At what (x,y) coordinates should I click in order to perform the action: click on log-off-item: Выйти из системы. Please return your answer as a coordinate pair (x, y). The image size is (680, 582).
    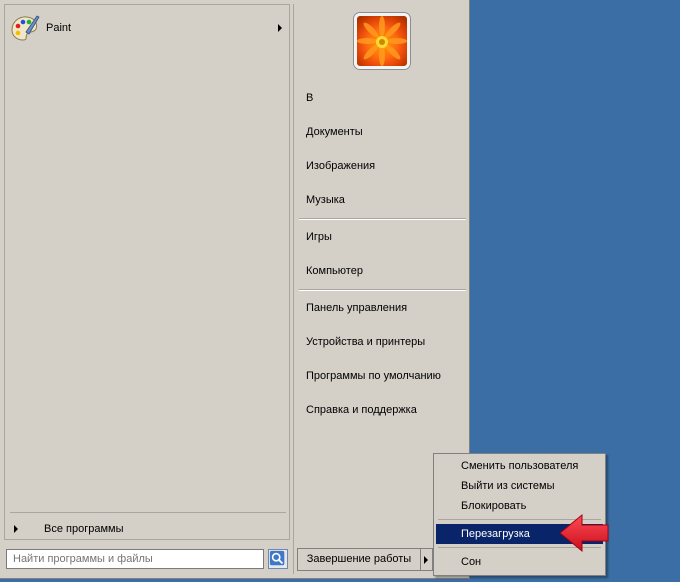
    Looking at the image, I should click on (519, 486).